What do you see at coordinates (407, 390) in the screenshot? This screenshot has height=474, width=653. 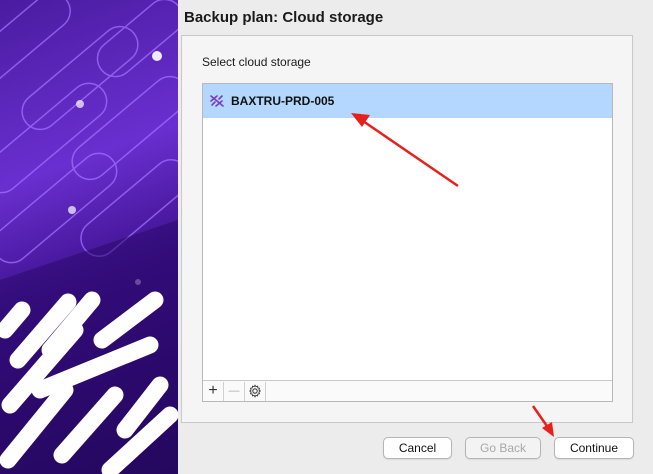 I see `list-toolbar: + —` at bounding box center [407, 390].